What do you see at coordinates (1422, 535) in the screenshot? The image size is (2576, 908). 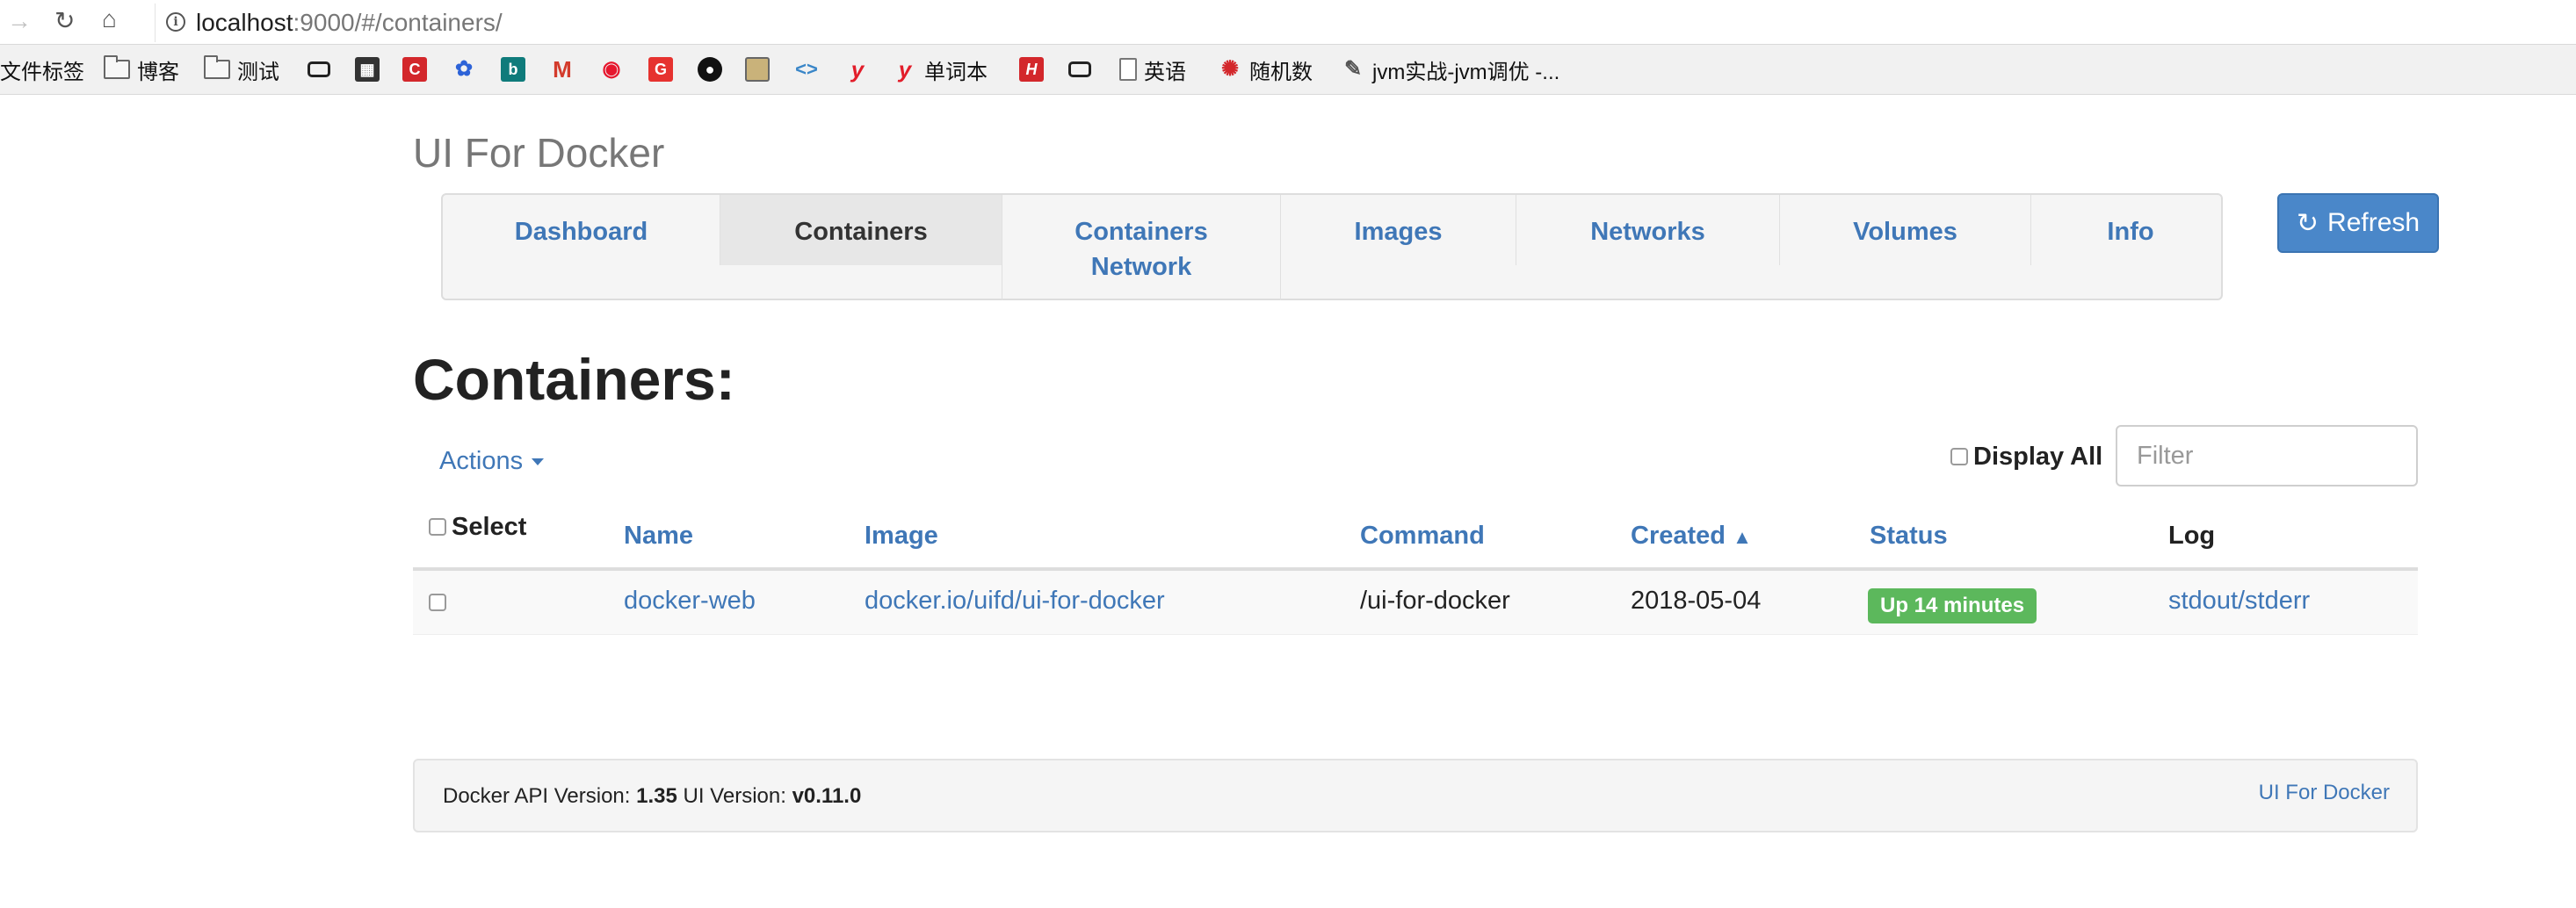 I see `column-command: Command` at bounding box center [1422, 535].